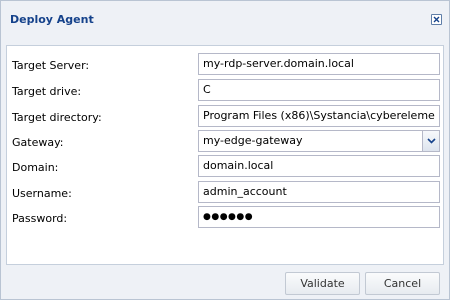 The image size is (450, 300). I want to click on gateway-select: my-edge-gateway, so click(319, 141).